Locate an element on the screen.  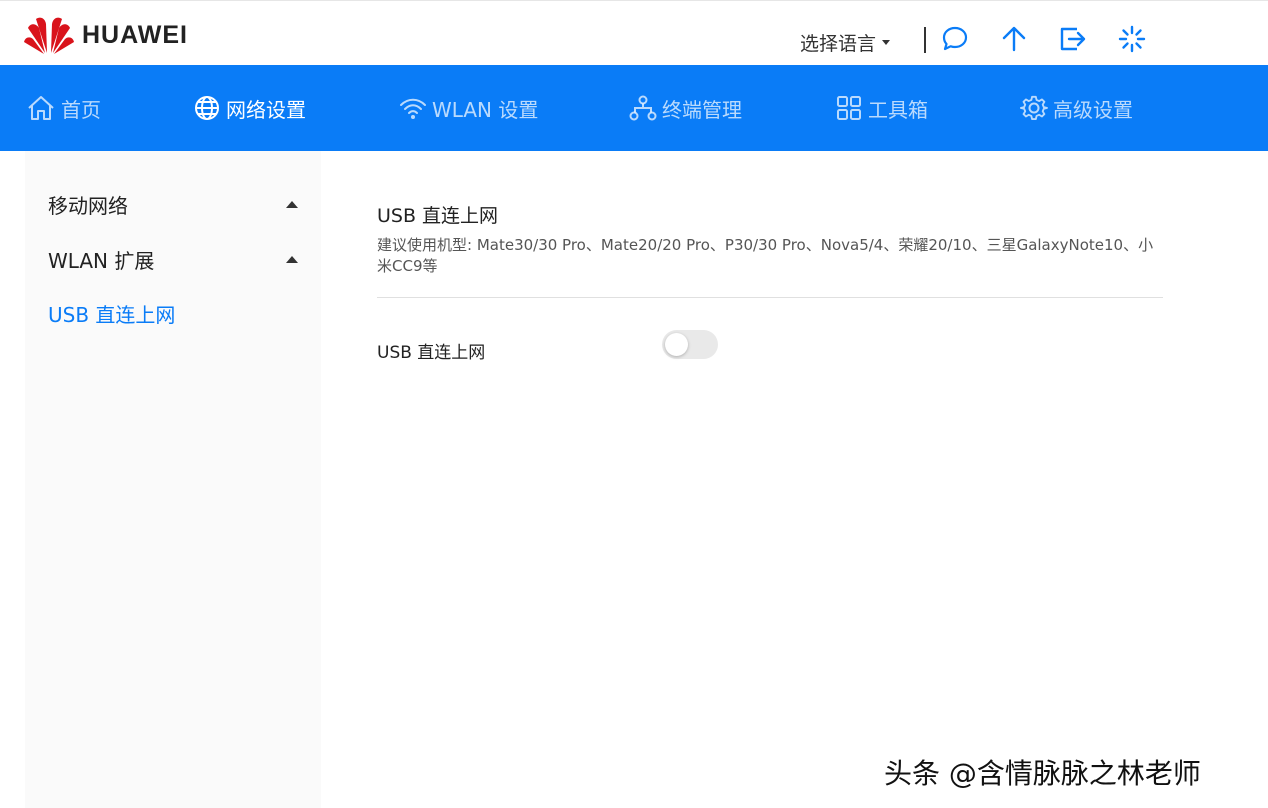
sidebar-item-wlan-extension: WLAN 扩展 is located at coordinates (173, 259).